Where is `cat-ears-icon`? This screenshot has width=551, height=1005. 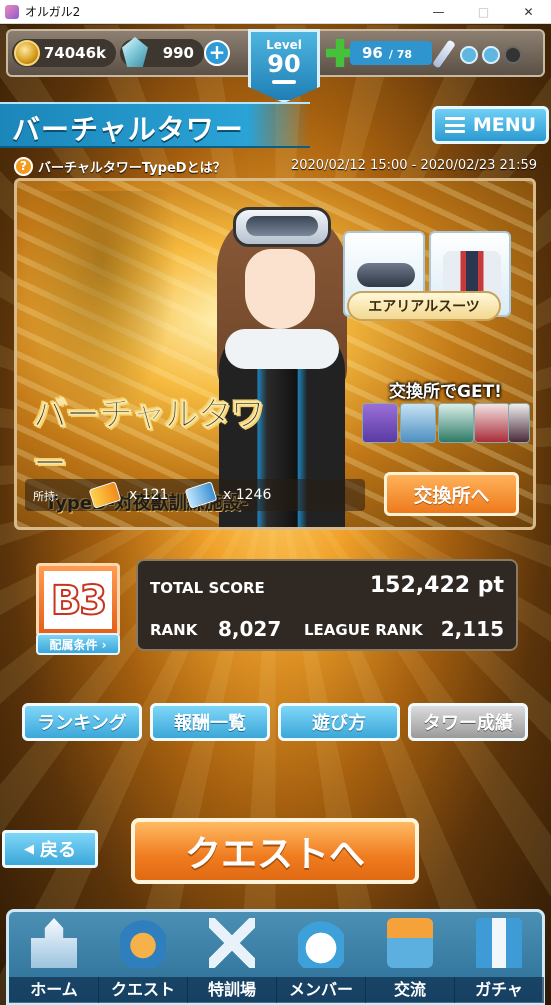
cat-ears-icon is located at coordinates (492, 423).